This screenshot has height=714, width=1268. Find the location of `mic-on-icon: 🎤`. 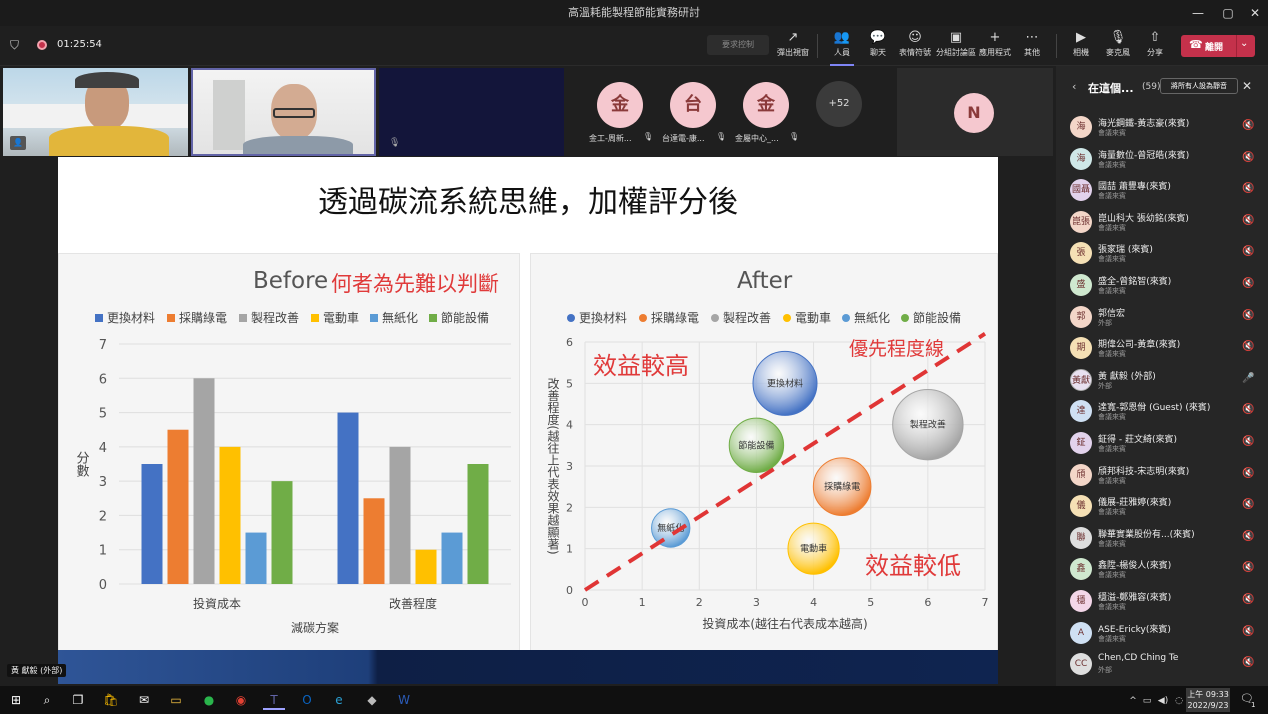

mic-on-icon: 🎤 is located at coordinates (1248, 378).